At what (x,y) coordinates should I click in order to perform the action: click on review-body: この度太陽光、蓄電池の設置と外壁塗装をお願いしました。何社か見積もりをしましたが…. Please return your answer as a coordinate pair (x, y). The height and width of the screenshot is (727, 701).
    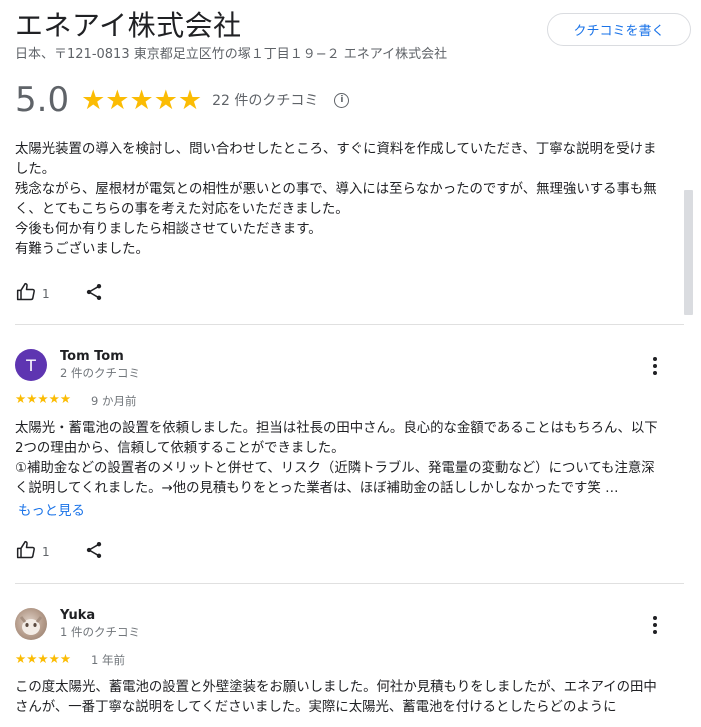
    Looking at the image, I should click on (340, 698).